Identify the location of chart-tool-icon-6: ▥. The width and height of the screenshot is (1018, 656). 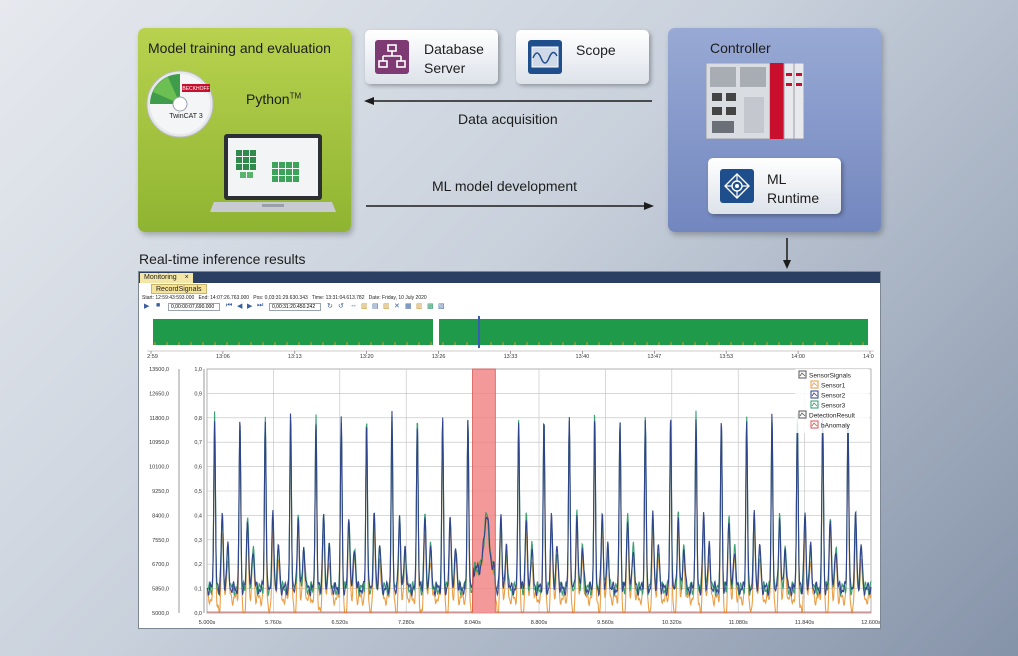
(419, 306).